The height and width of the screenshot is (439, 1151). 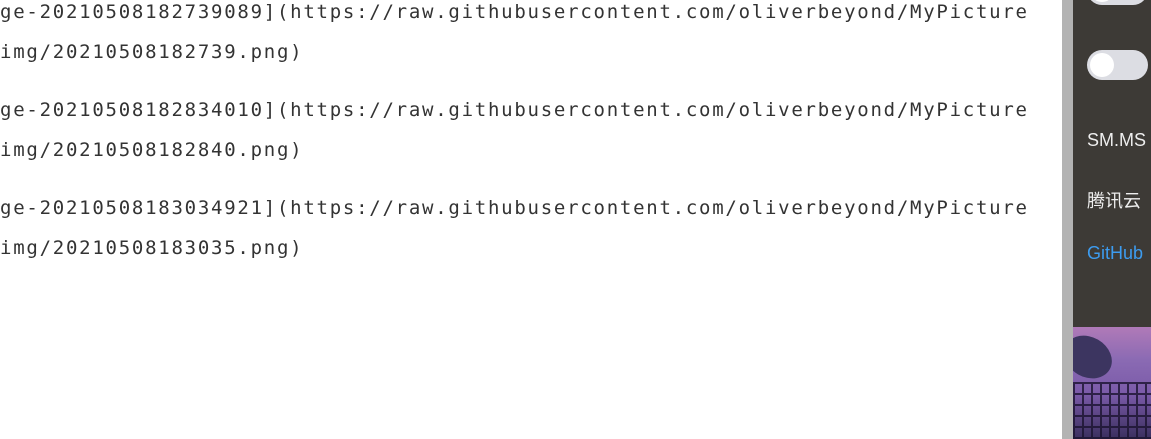 What do you see at coordinates (1115, 253) in the screenshot?
I see `option-github: GitHub` at bounding box center [1115, 253].